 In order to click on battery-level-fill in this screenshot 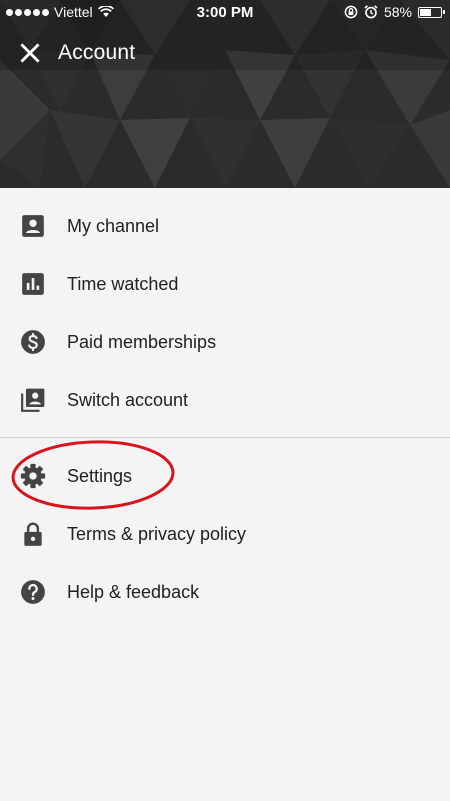, I will do `click(426, 12)`.